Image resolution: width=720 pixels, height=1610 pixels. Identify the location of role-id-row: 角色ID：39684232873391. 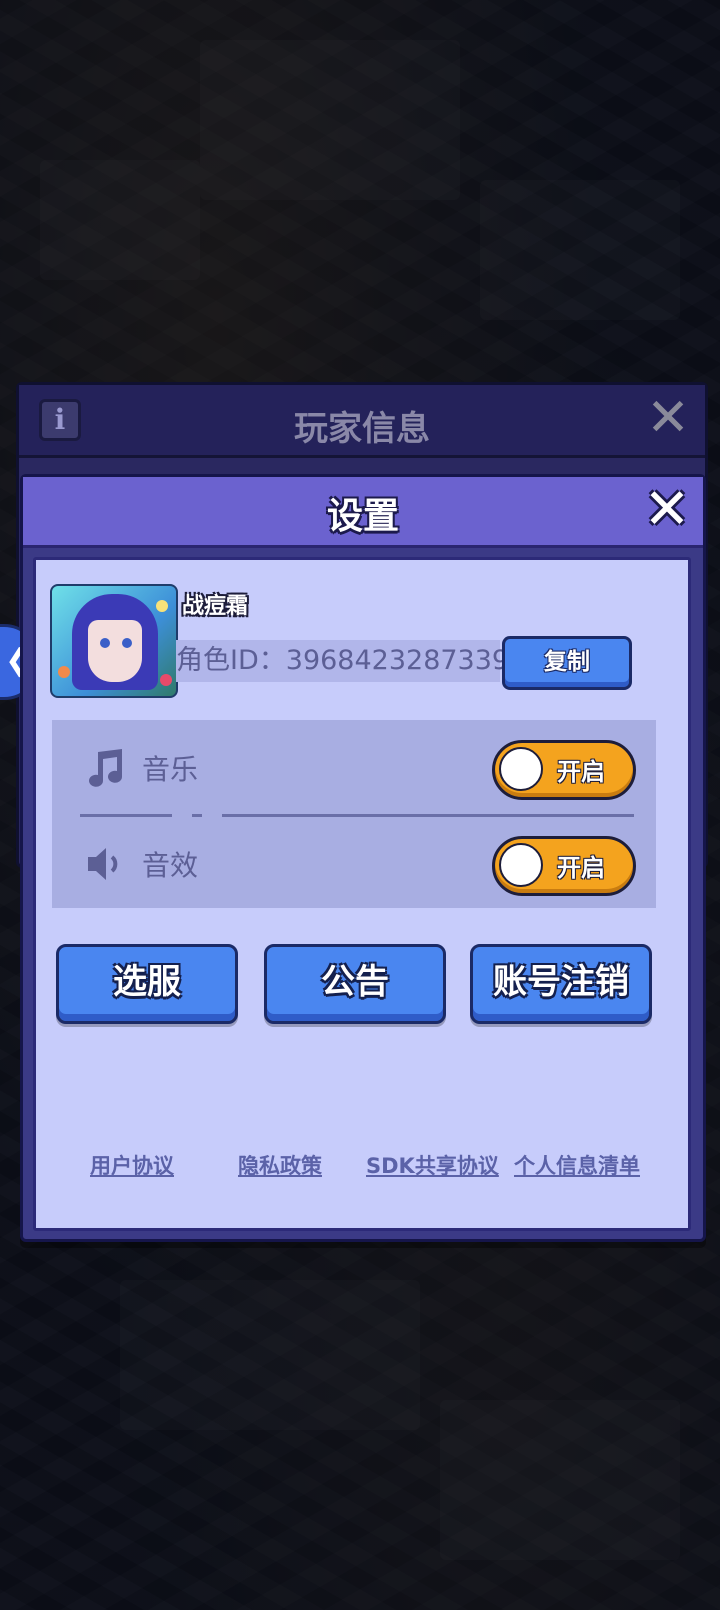
(351, 661).